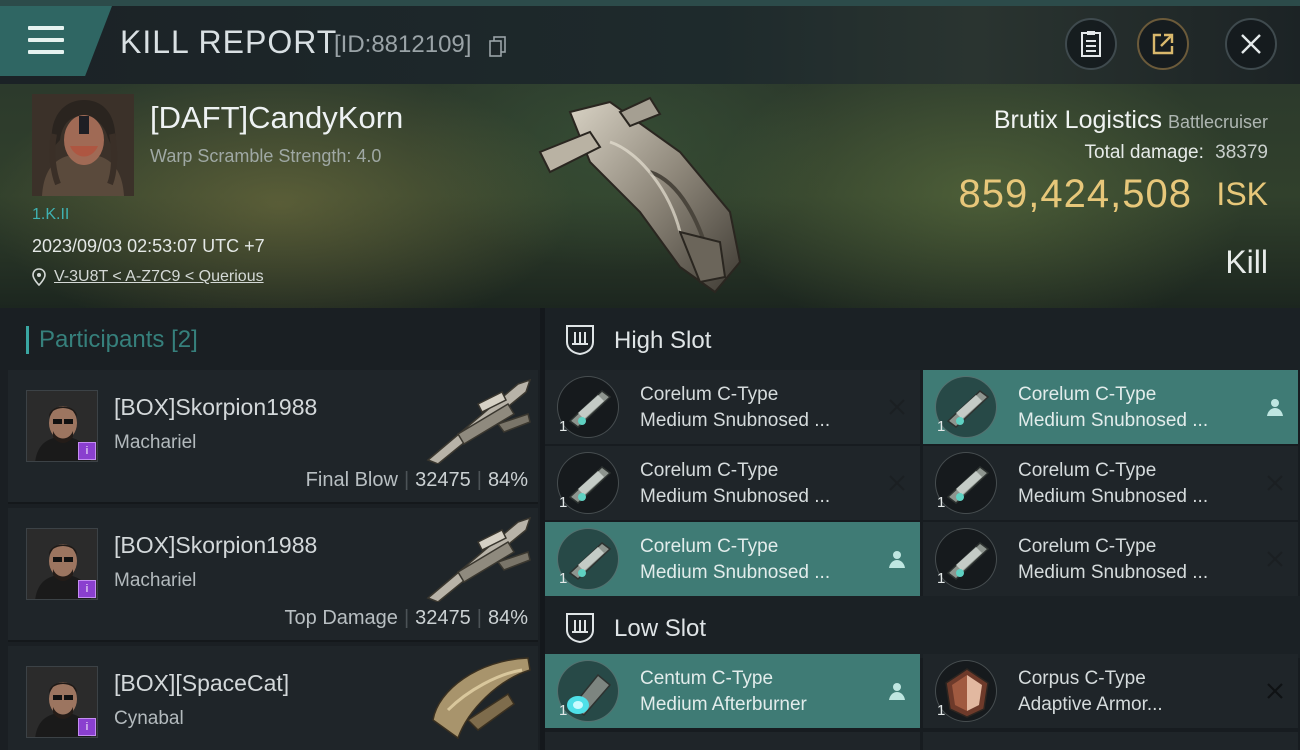 The width and height of the screenshot is (1300, 750). I want to click on participants-header: Participants [2], so click(112, 340).